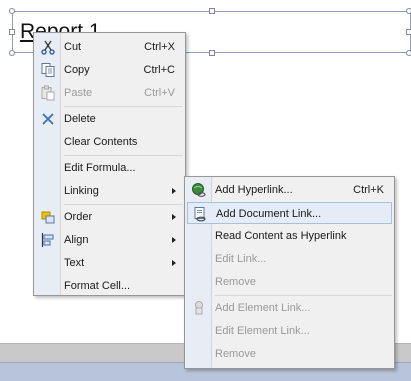 Image resolution: width=411 pixels, height=381 pixels. What do you see at coordinates (159, 70) in the screenshot?
I see `menu-item-shortcut: Ctrl+C` at bounding box center [159, 70].